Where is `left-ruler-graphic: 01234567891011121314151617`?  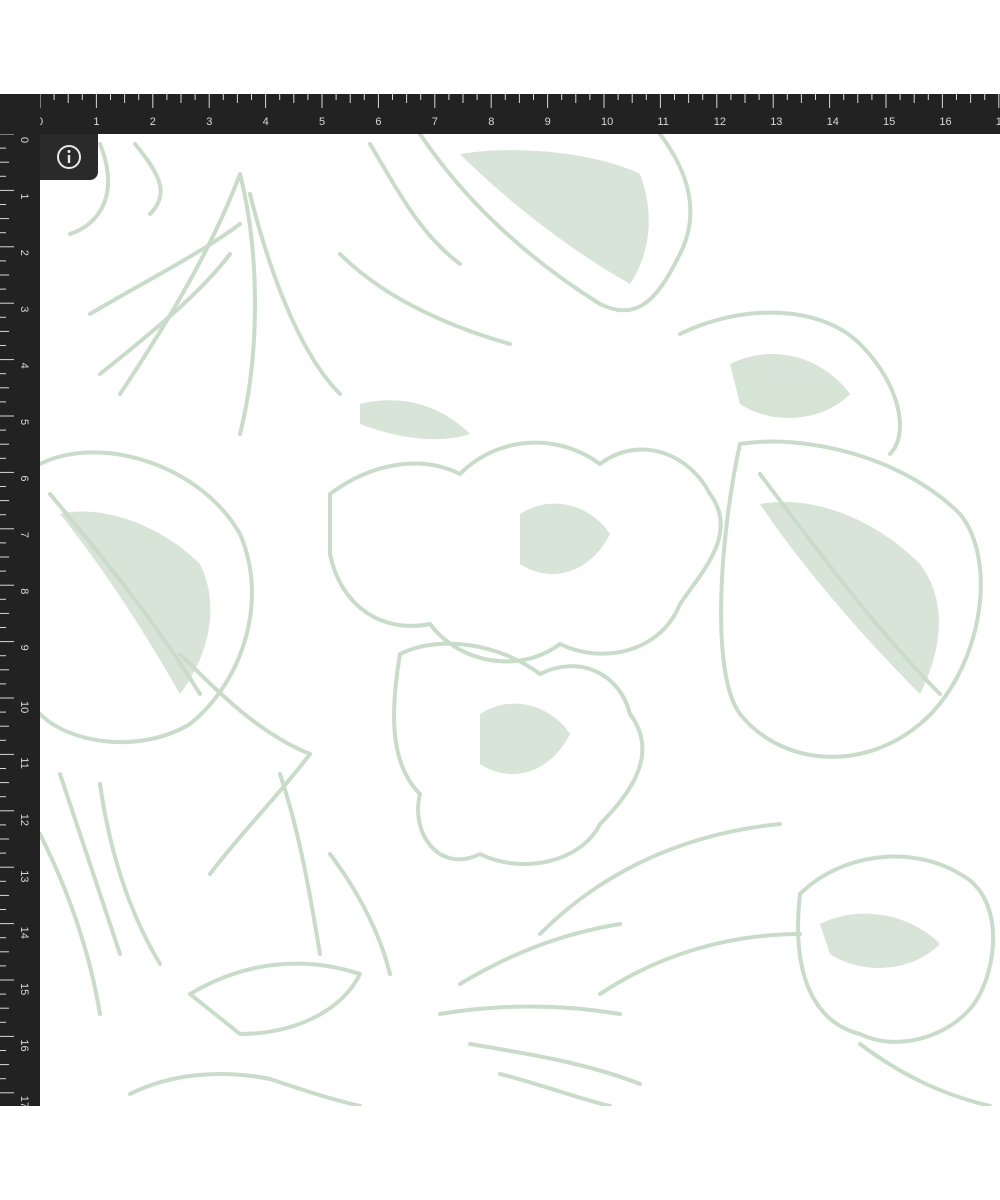
left-ruler-graphic: 01234567891011121314151617 is located at coordinates (15, 620).